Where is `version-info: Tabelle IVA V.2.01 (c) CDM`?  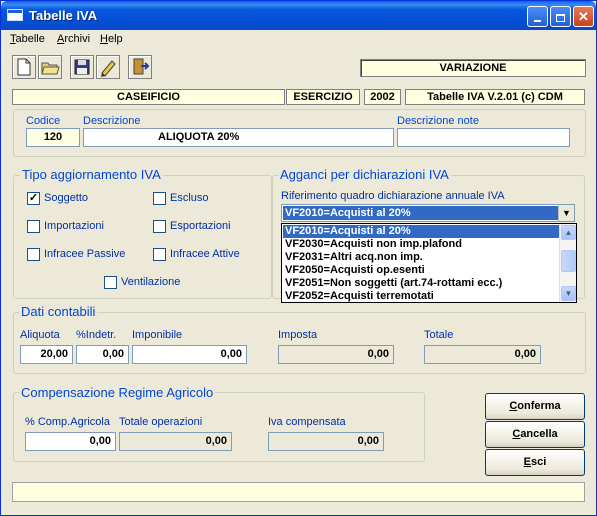 version-info: Tabelle IVA V.2.01 (c) CDM is located at coordinates (495, 97).